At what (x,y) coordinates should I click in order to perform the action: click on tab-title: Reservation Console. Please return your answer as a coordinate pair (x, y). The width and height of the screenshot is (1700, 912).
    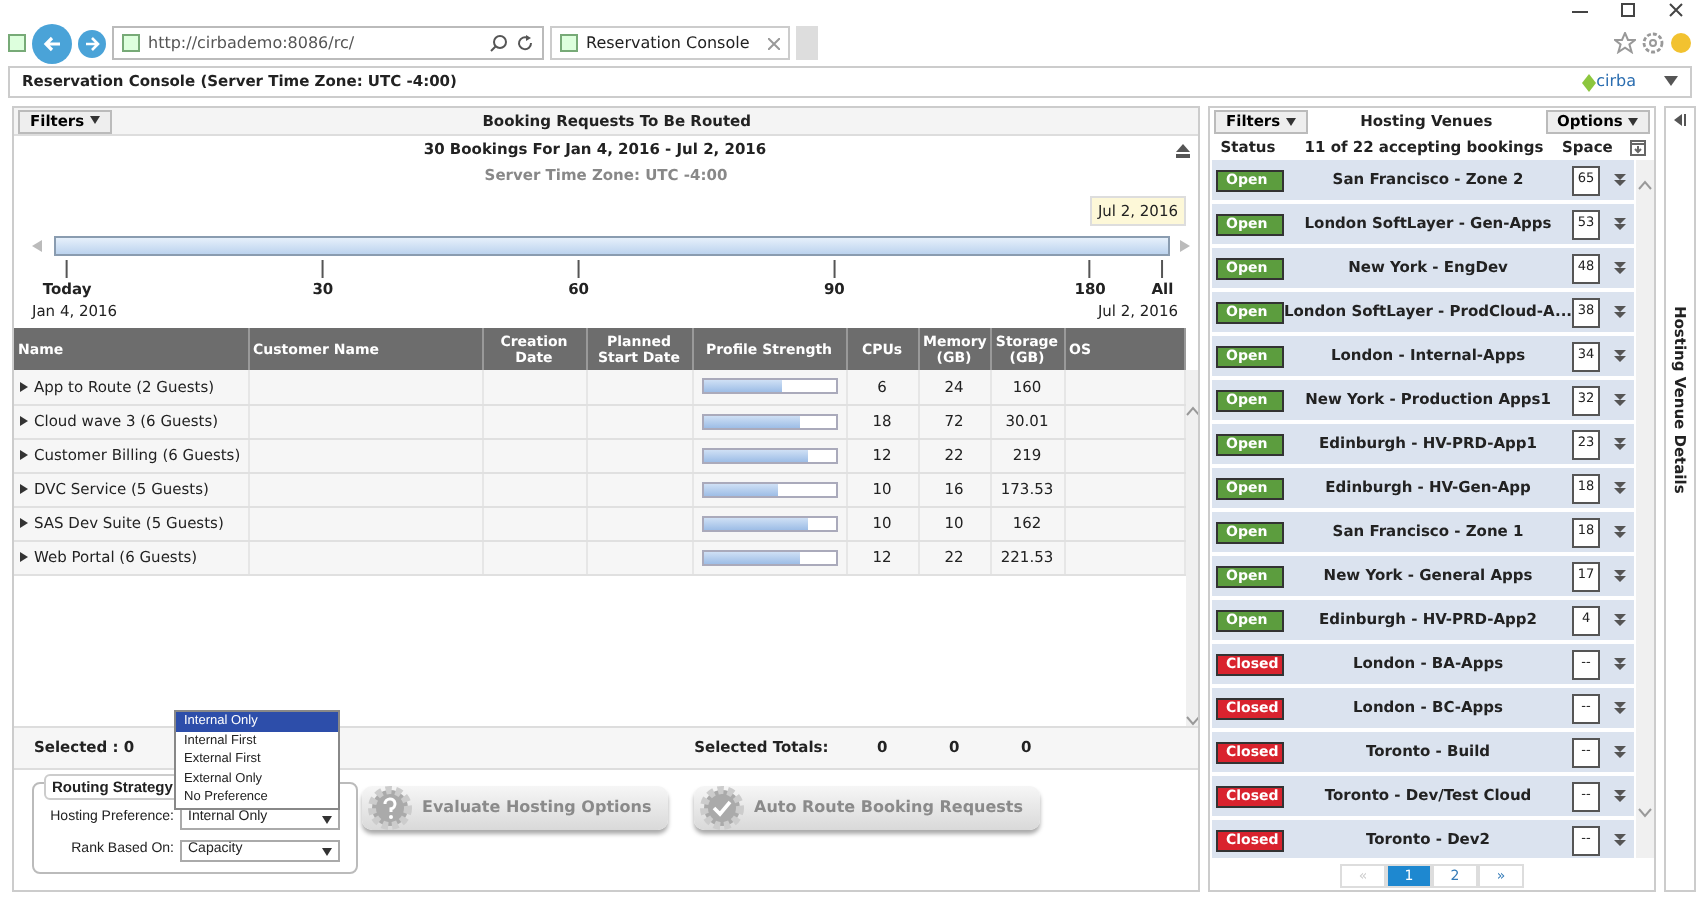
    Looking at the image, I should click on (669, 43).